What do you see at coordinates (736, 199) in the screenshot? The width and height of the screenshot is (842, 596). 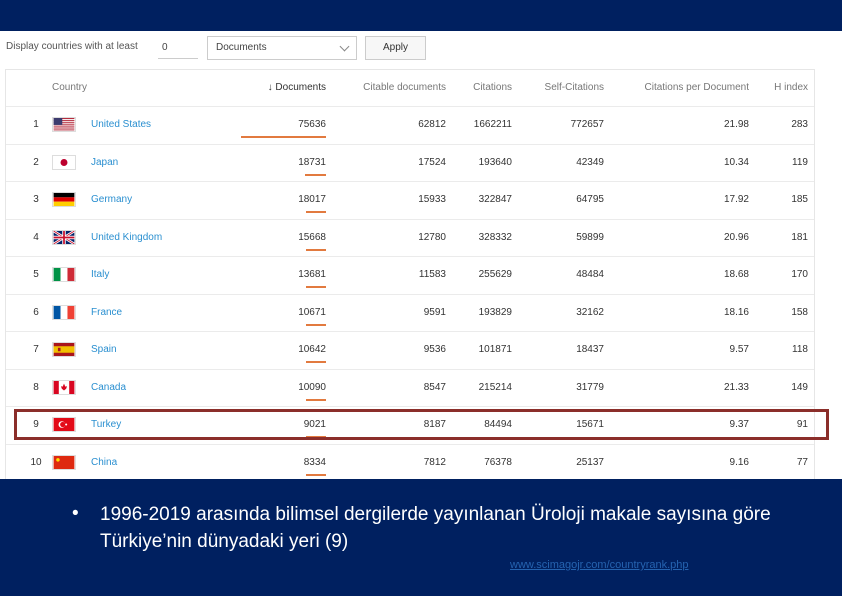 I see `citations-per-document-cell: 17.92` at bounding box center [736, 199].